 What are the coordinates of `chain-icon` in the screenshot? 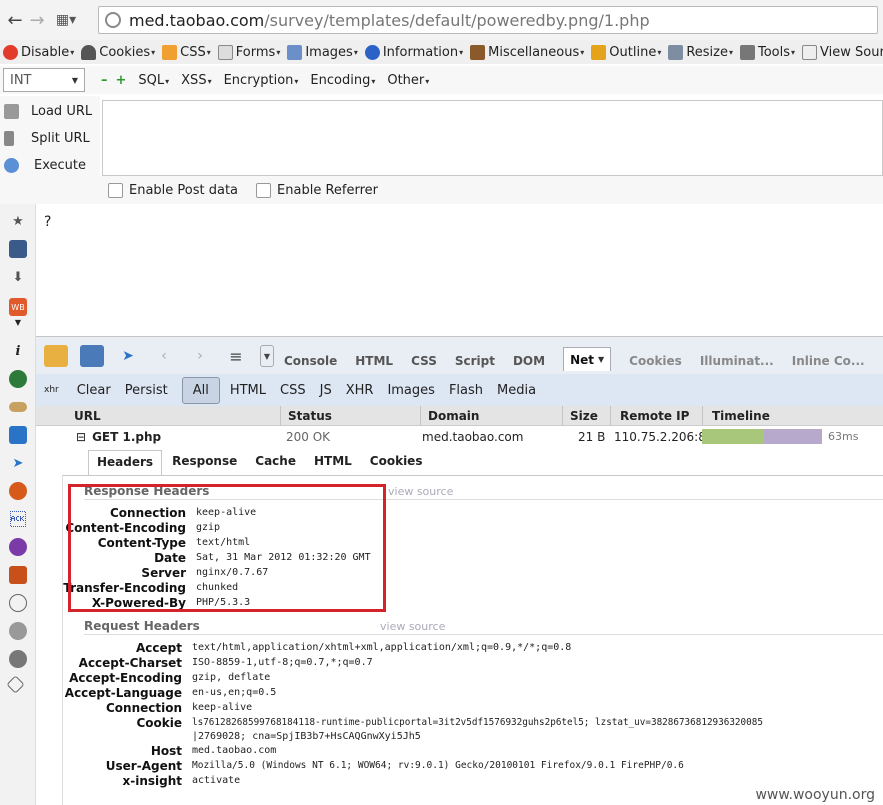 It's located at (18, 407).